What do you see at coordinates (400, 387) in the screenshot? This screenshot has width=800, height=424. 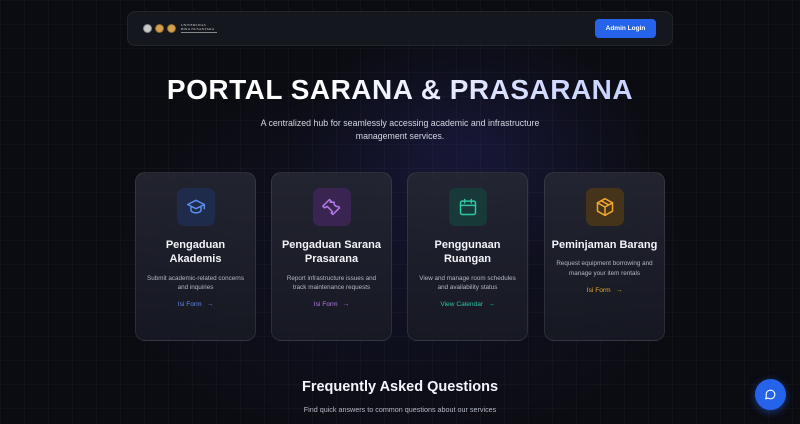 I see `faq-heading: Frequently Asked Questions` at bounding box center [400, 387].